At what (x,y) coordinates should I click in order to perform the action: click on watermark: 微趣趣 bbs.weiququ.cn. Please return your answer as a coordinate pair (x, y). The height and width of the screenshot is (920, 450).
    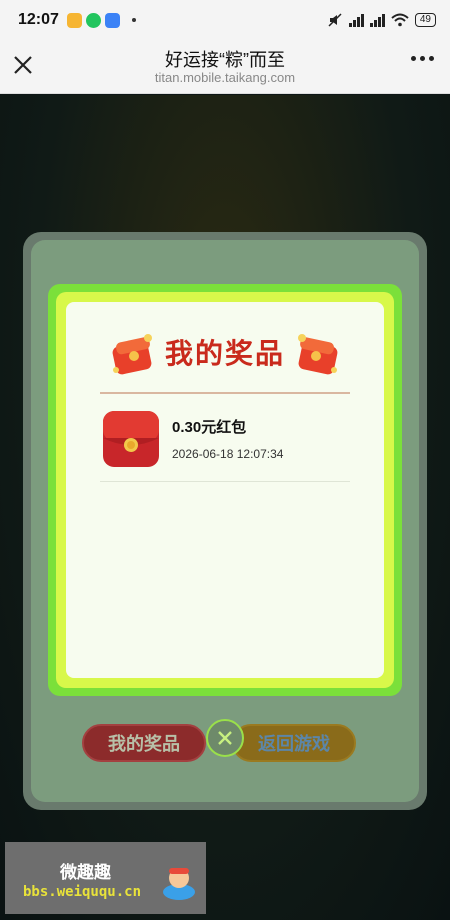
    Looking at the image, I should click on (105, 878).